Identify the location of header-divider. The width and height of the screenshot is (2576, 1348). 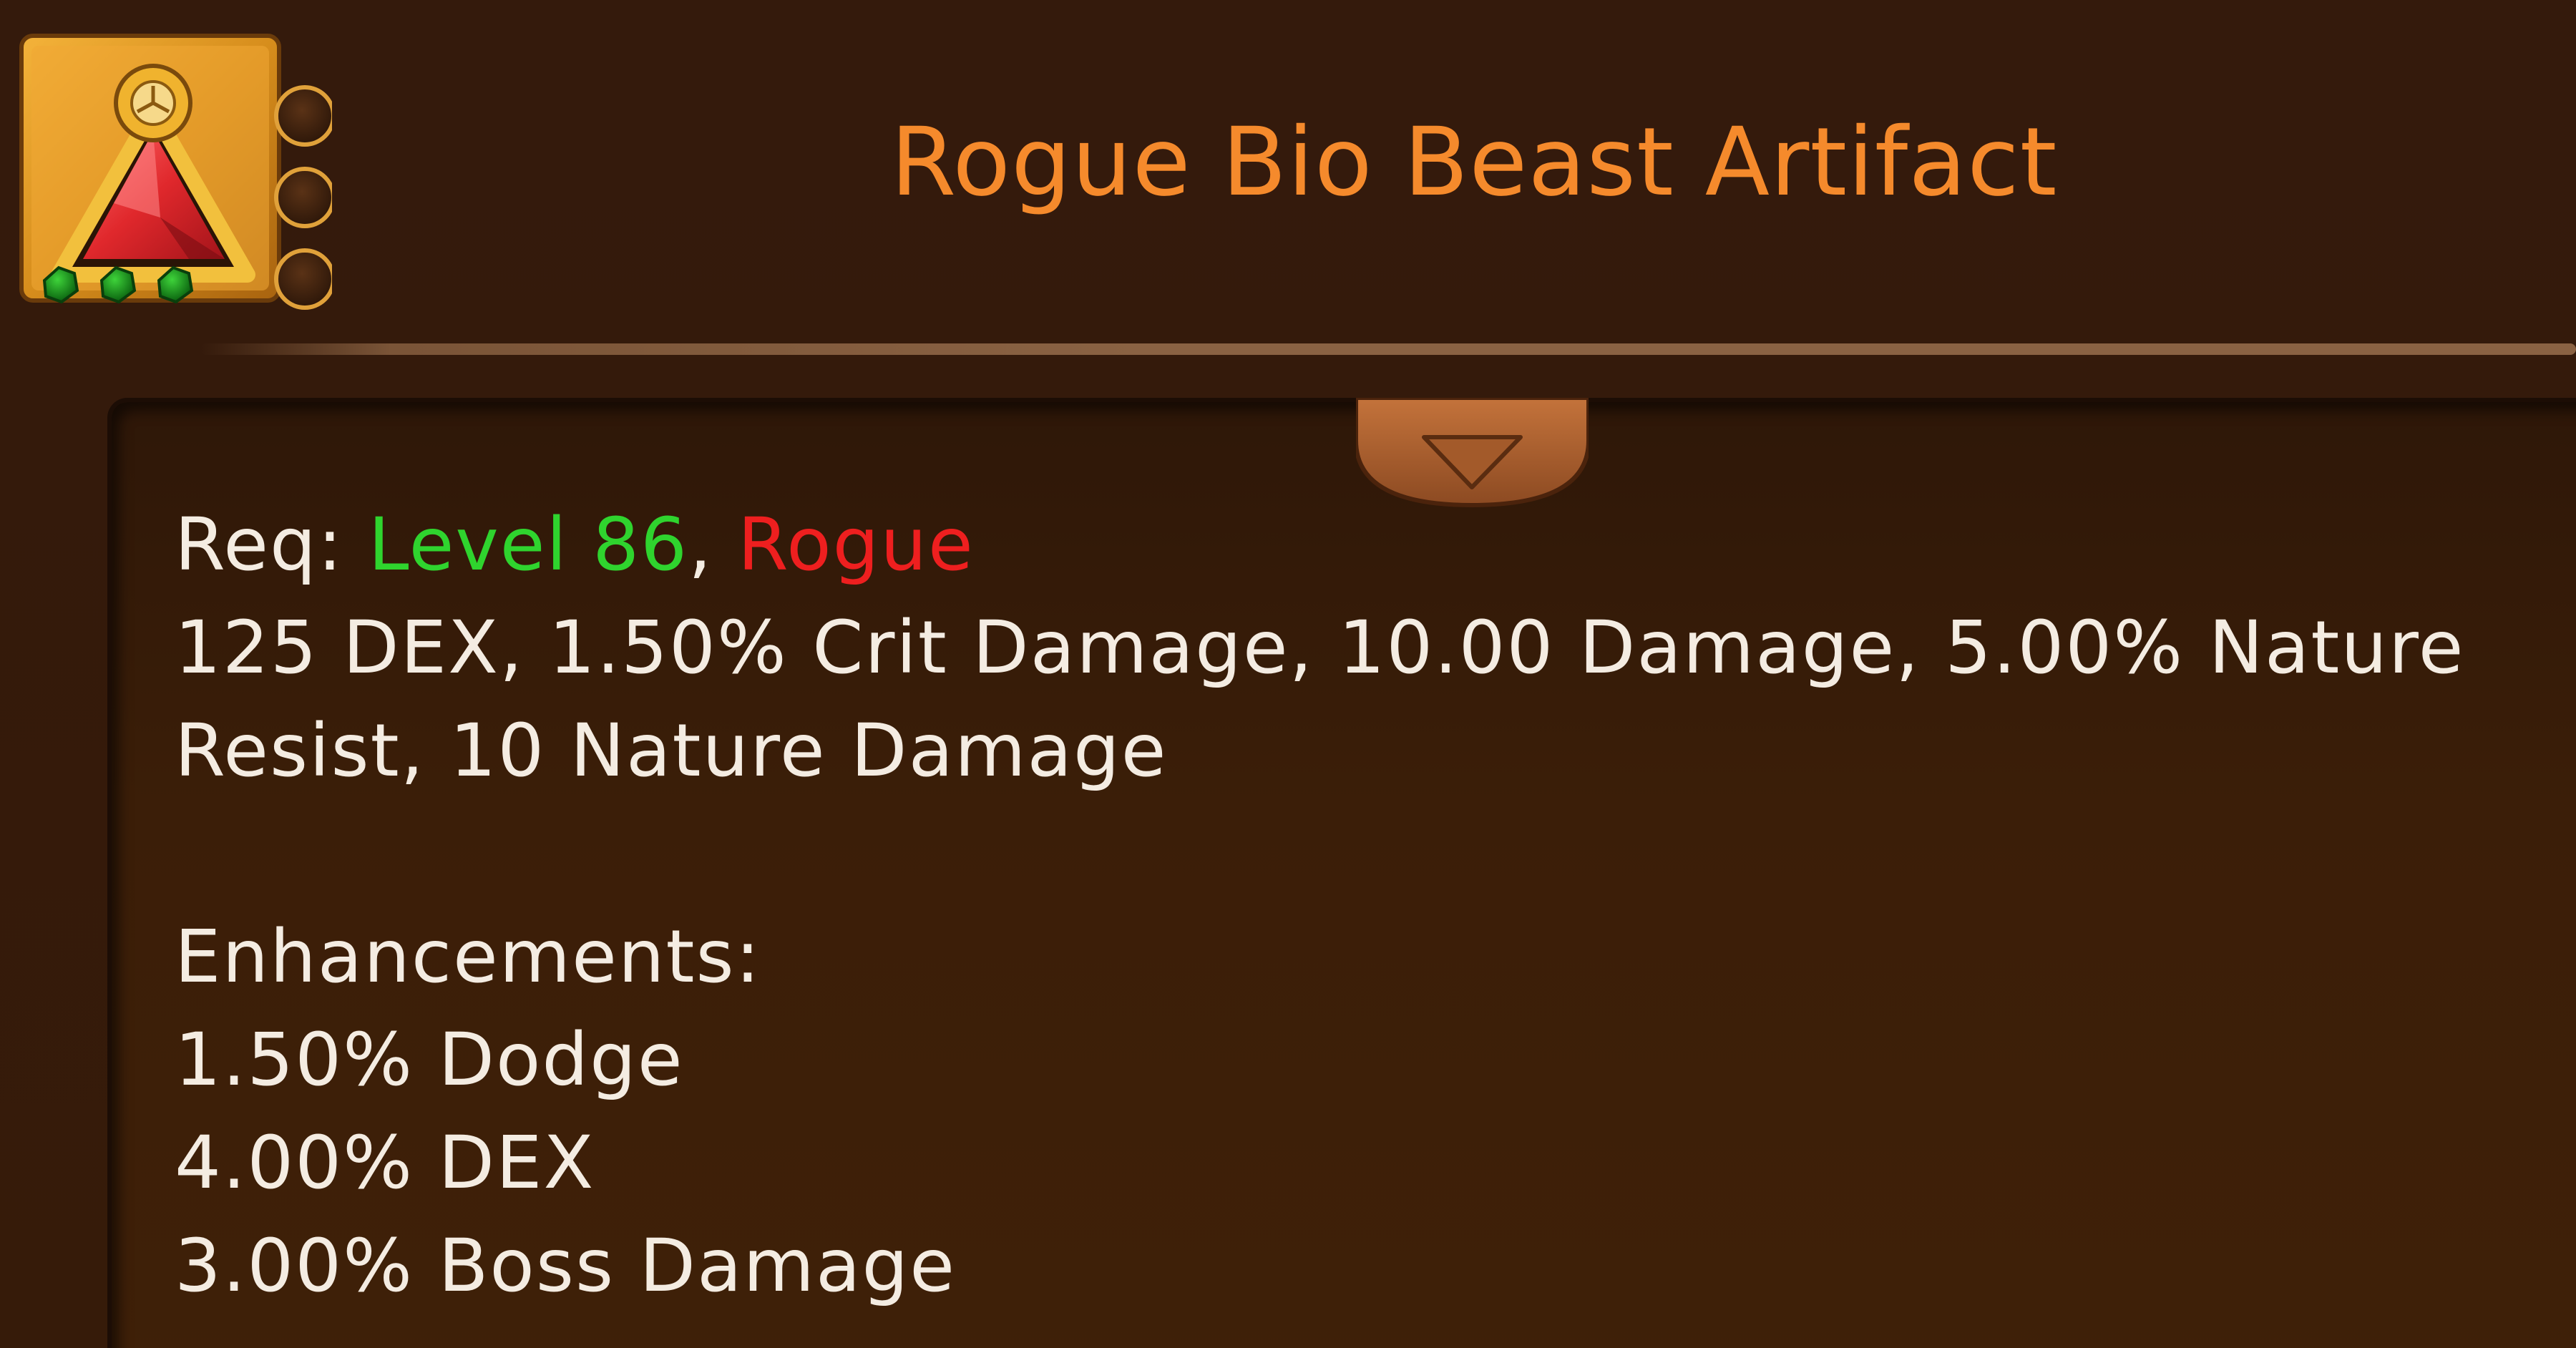
(1388, 349).